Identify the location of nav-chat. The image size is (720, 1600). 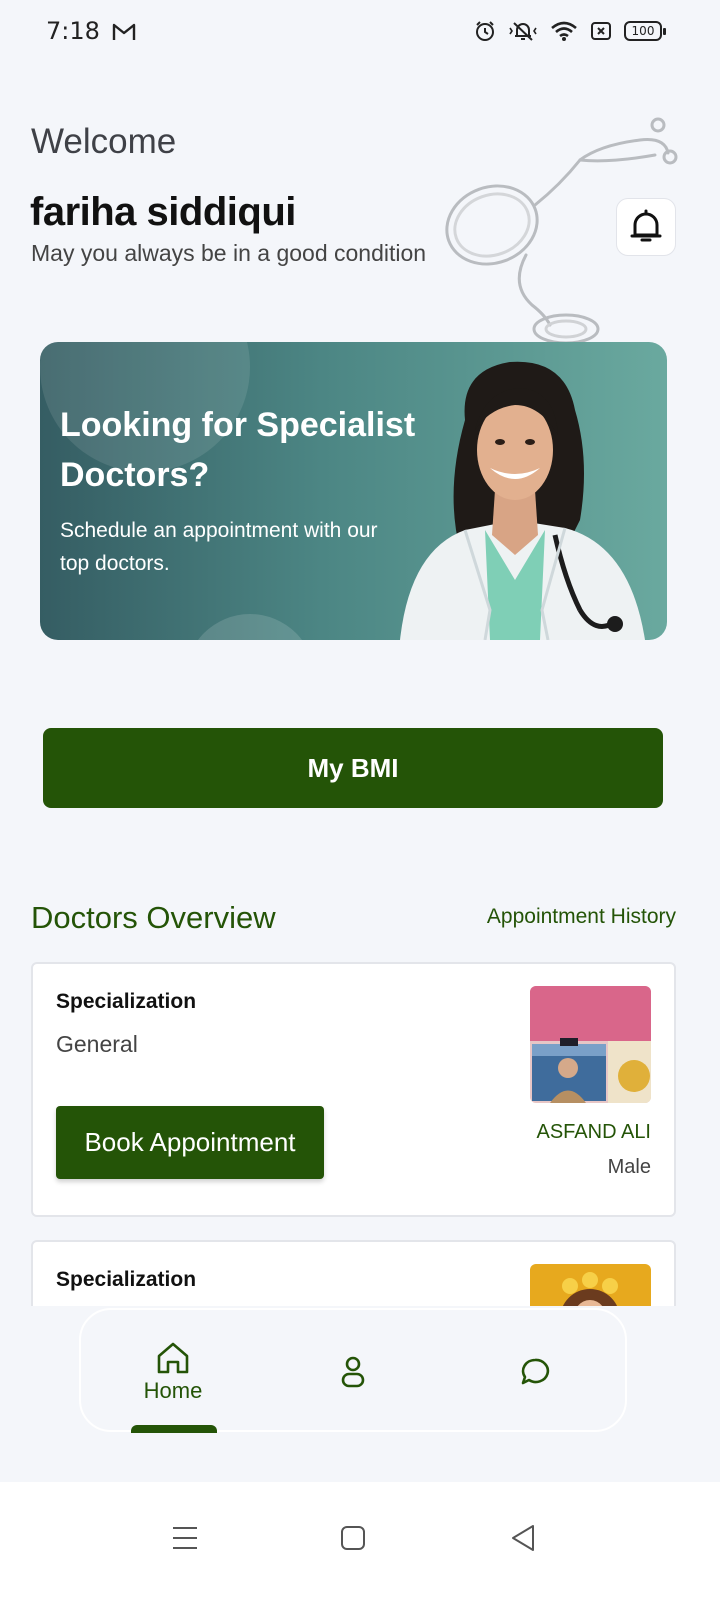
(535, 1372).